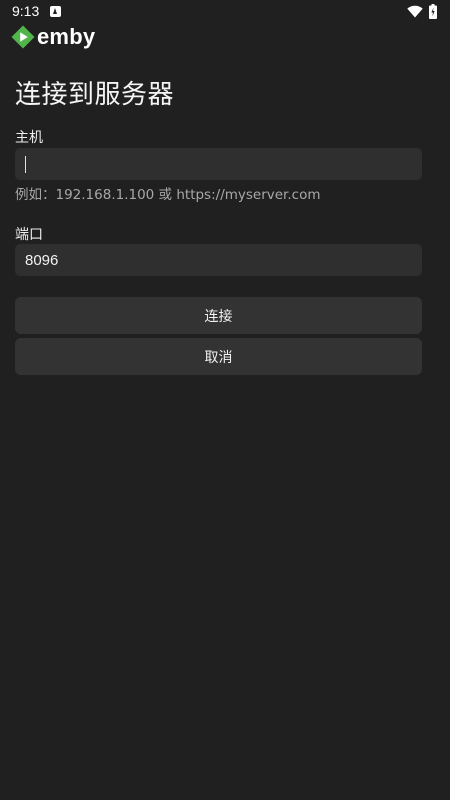 This screenshot has width=450, height=800. Describe the element at coordinates (95, 95) in the screenshot. I see `page-title: 连接到服务器` at that location.